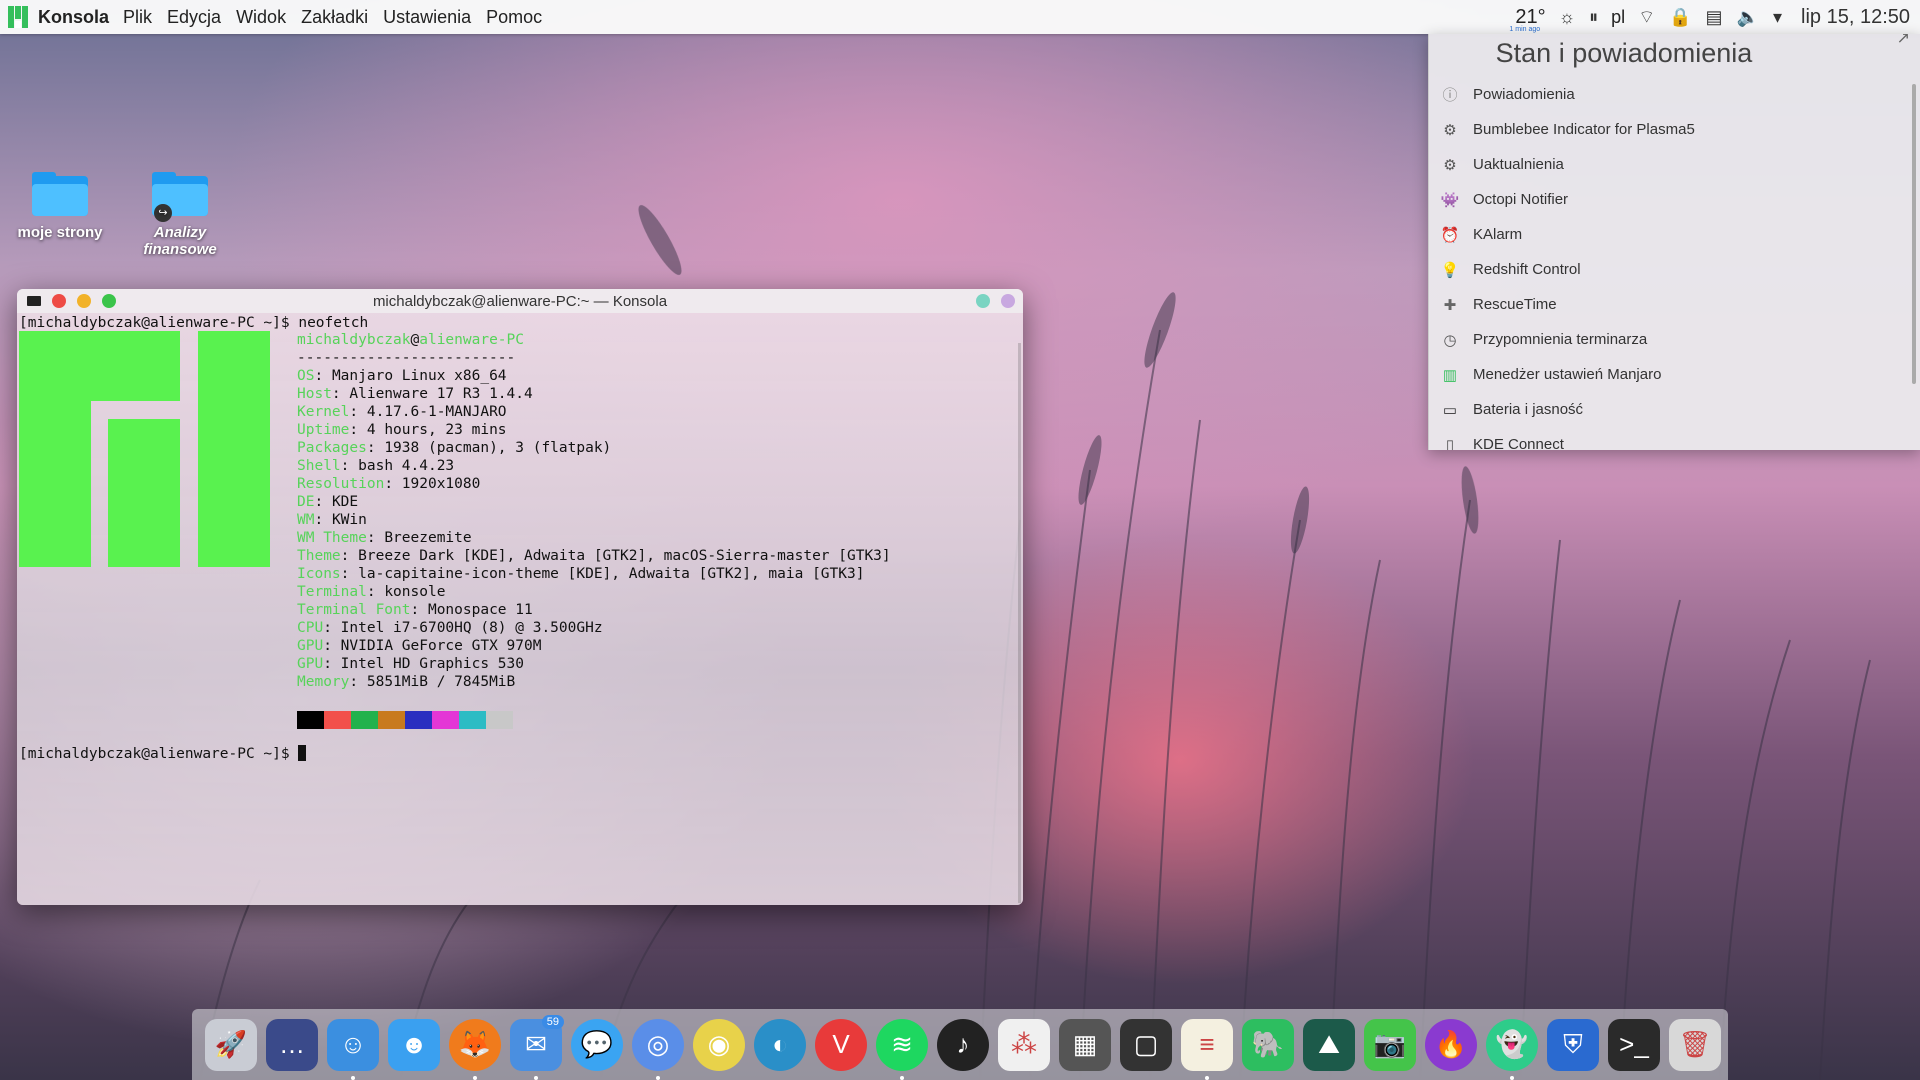 The height and width of the screenshot is (1080, 1920). I want to click on shade-button, so click(1008, 301).